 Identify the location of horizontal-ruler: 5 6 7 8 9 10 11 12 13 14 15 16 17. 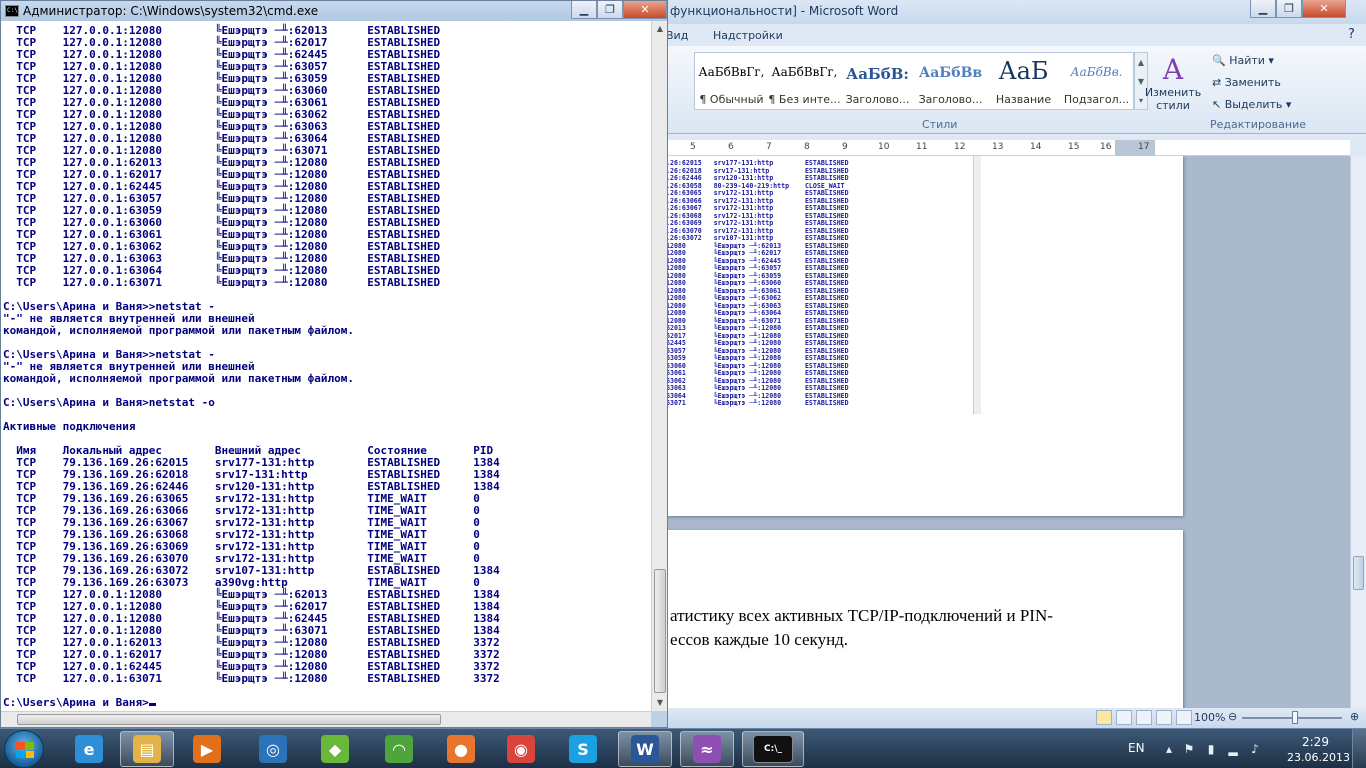
(1005, 148).